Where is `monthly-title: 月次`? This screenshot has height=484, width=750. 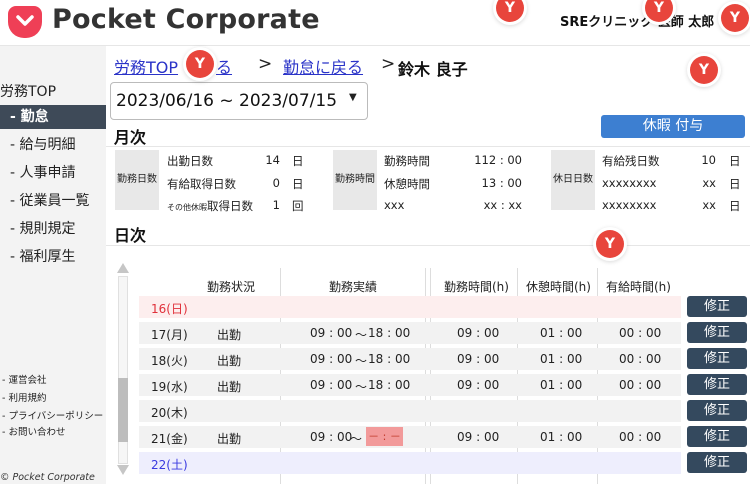
monthly-title: 月次 is located at coordinates (130, 137).